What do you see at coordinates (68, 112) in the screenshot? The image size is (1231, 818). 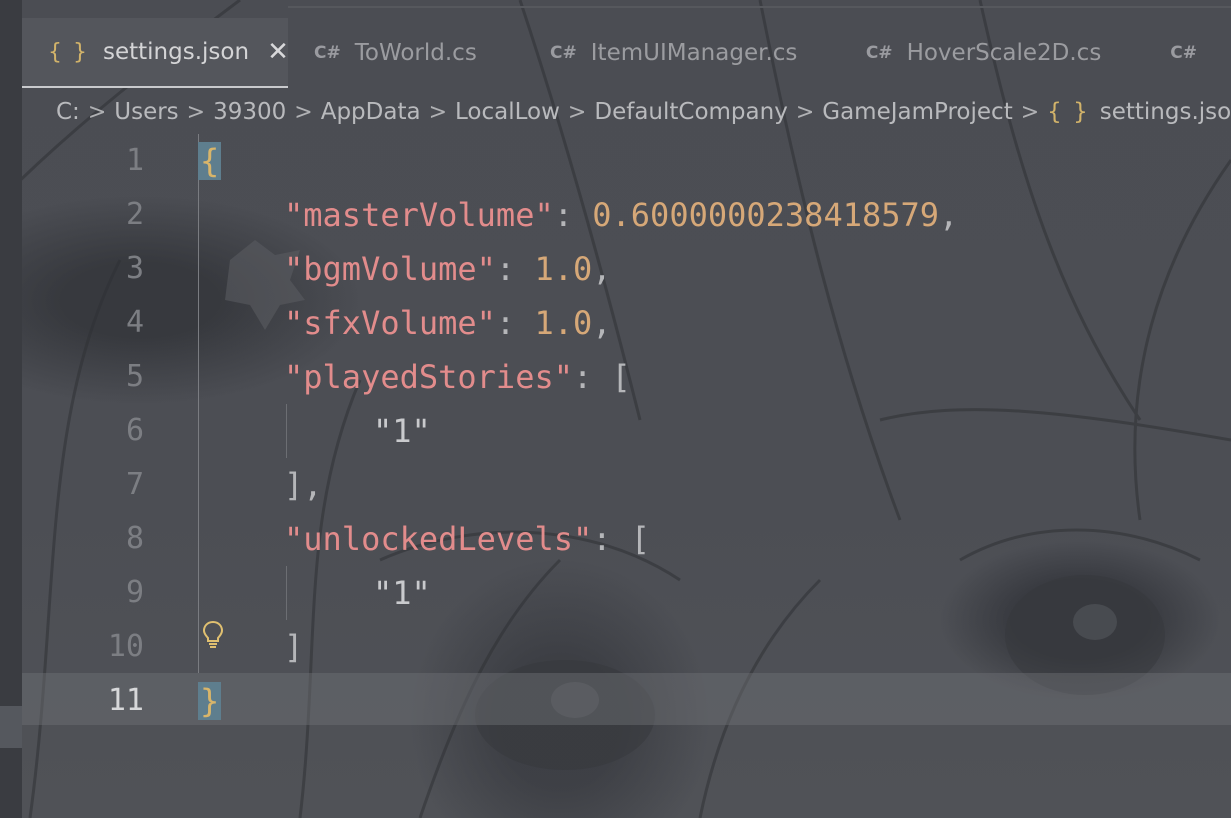 I see `breadcrumb-item-drive: C:` at bounding box center [68, 112].